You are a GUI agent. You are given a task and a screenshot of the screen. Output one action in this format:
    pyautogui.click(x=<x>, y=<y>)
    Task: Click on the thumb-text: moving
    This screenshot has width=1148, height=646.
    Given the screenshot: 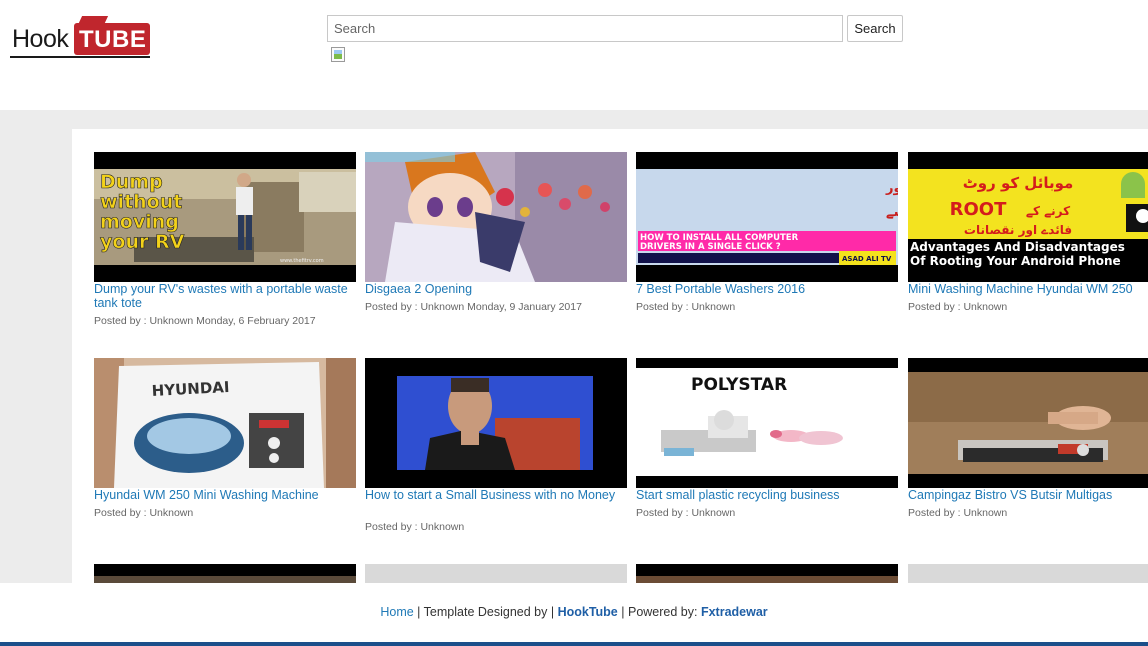 What is the action you would take?
    pyautogui.click(x=139, y=222)
    